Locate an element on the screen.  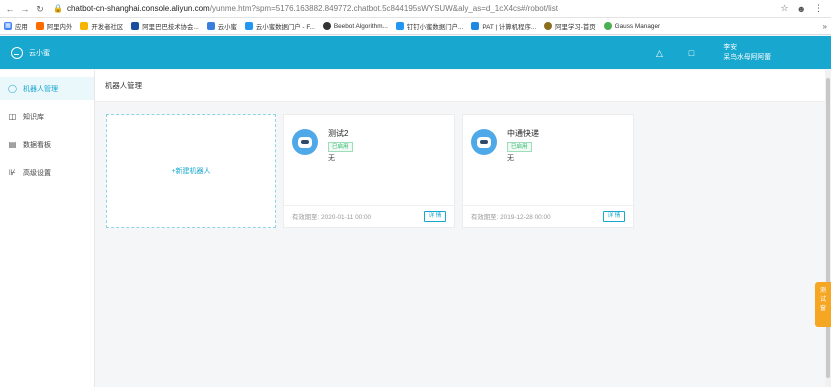
bookmark-item: 云小蜜 is located at coordinates (221, 26).